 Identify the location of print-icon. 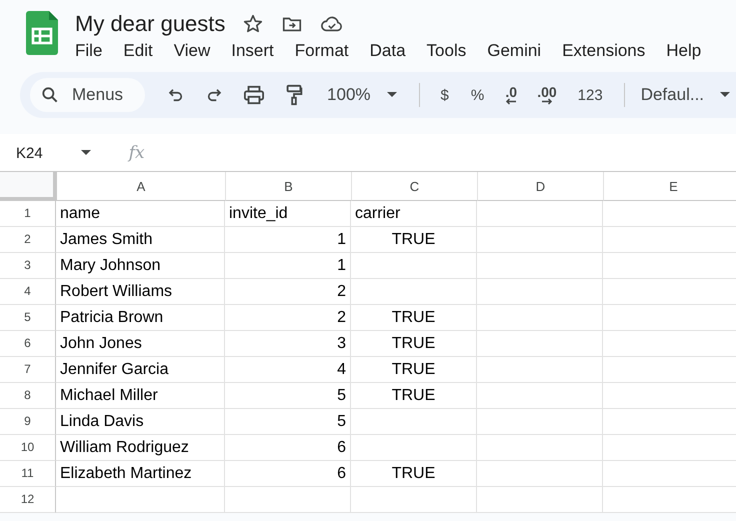
(254, 95).